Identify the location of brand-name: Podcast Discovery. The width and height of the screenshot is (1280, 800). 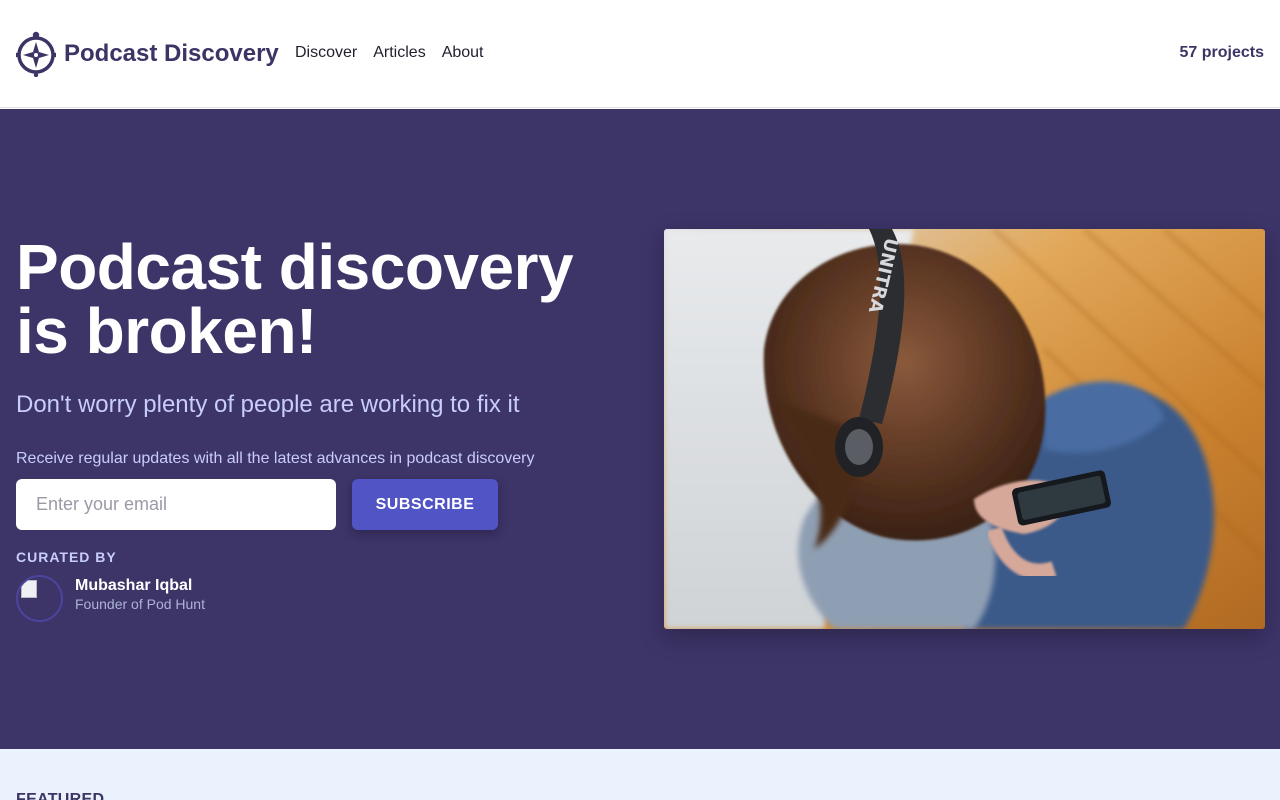
(171, 53).